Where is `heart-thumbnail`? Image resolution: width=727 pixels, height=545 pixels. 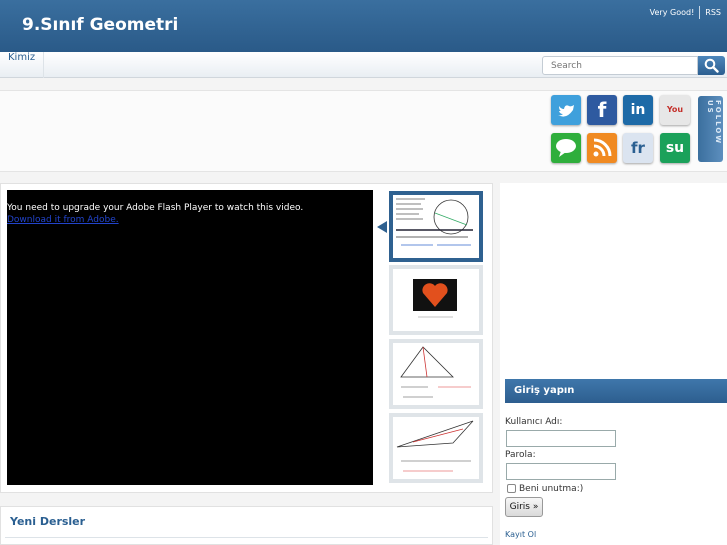
heart-thumbnail is located at coordinates (435, 298).